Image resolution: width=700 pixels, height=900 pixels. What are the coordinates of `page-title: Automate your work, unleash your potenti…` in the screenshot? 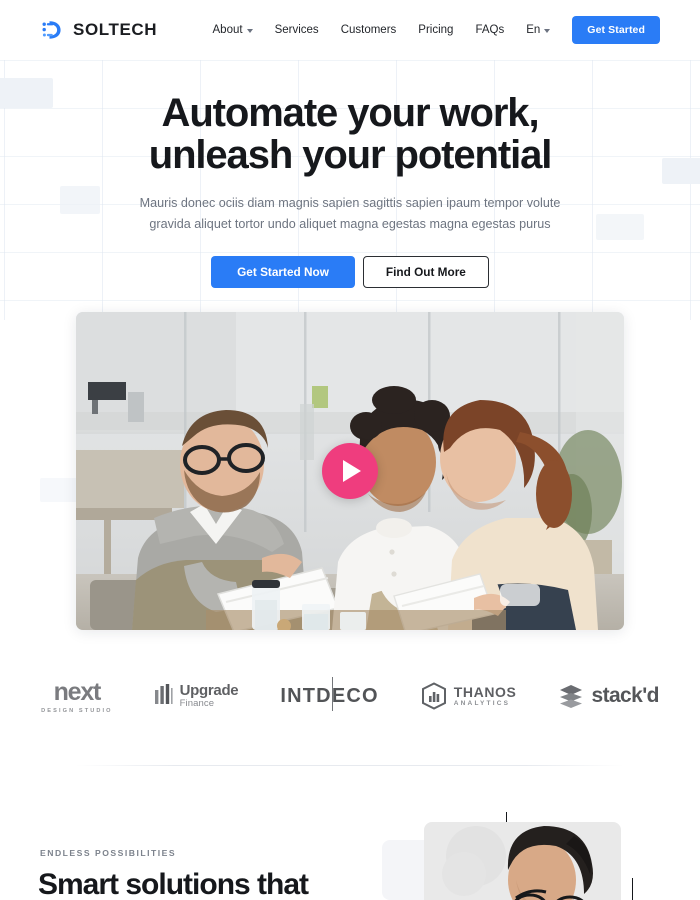 It's located at (350, 134).